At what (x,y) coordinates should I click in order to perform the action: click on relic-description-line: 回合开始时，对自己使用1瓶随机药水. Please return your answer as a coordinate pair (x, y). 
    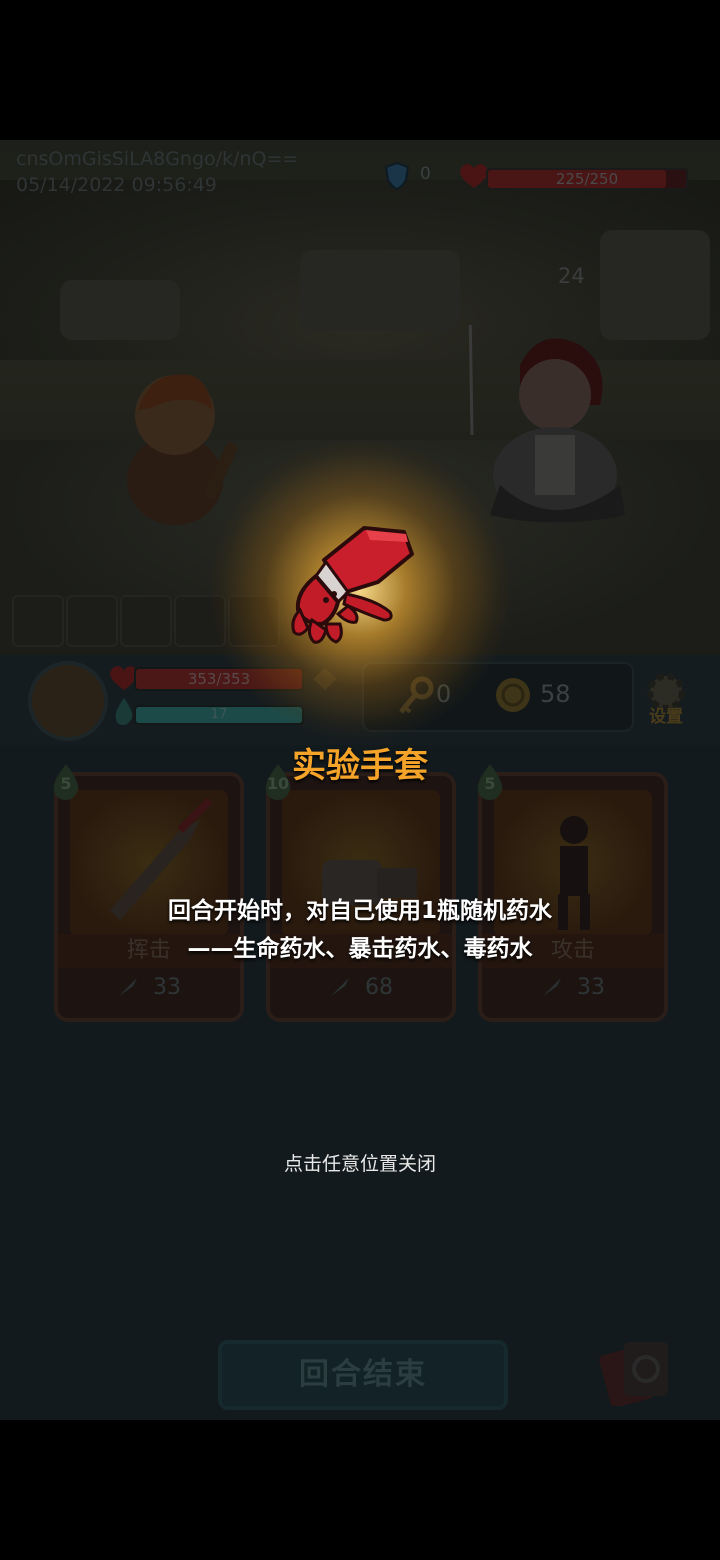
    Looking at the image, I should click on (359, 911).